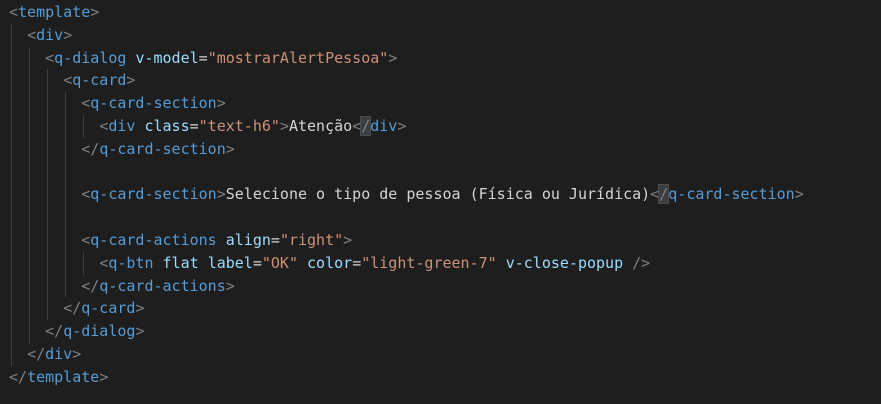 The image size is (881, 404). Describe the element at coordinates (180, 262) in the screenshot. I see `code-attribute: flat` at that location.